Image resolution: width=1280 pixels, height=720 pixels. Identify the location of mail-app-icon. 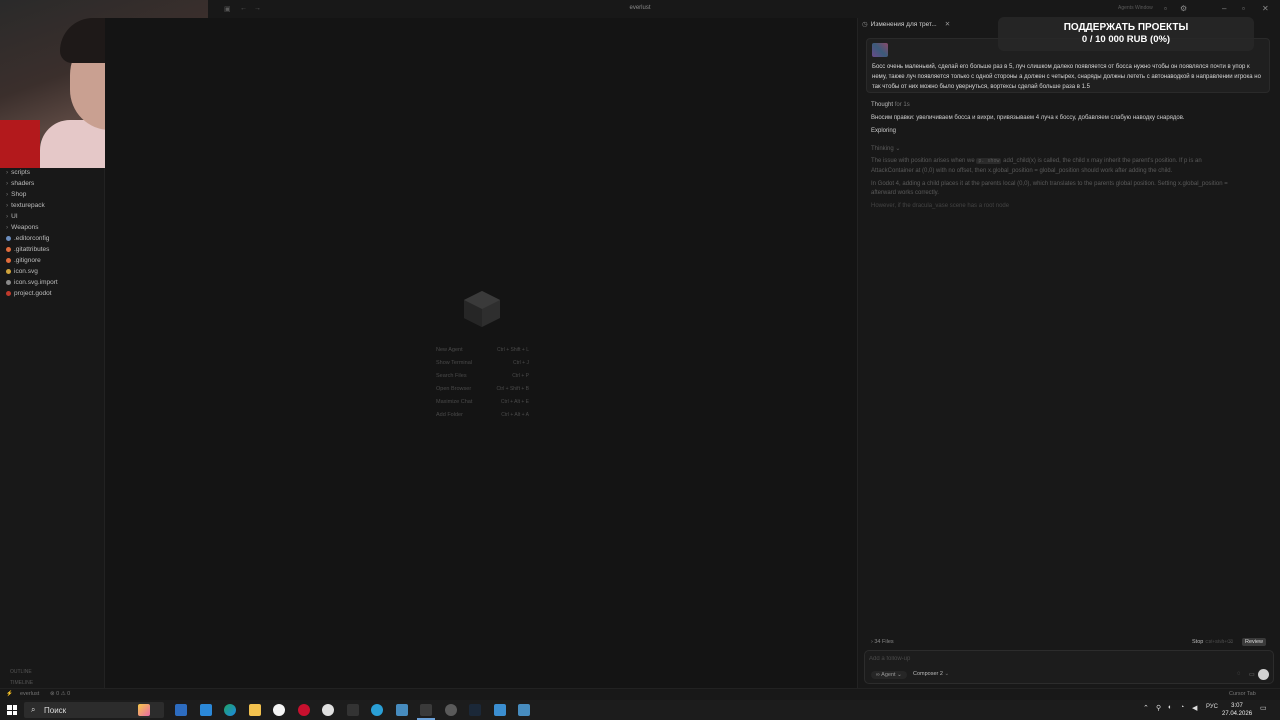
(206, 710).